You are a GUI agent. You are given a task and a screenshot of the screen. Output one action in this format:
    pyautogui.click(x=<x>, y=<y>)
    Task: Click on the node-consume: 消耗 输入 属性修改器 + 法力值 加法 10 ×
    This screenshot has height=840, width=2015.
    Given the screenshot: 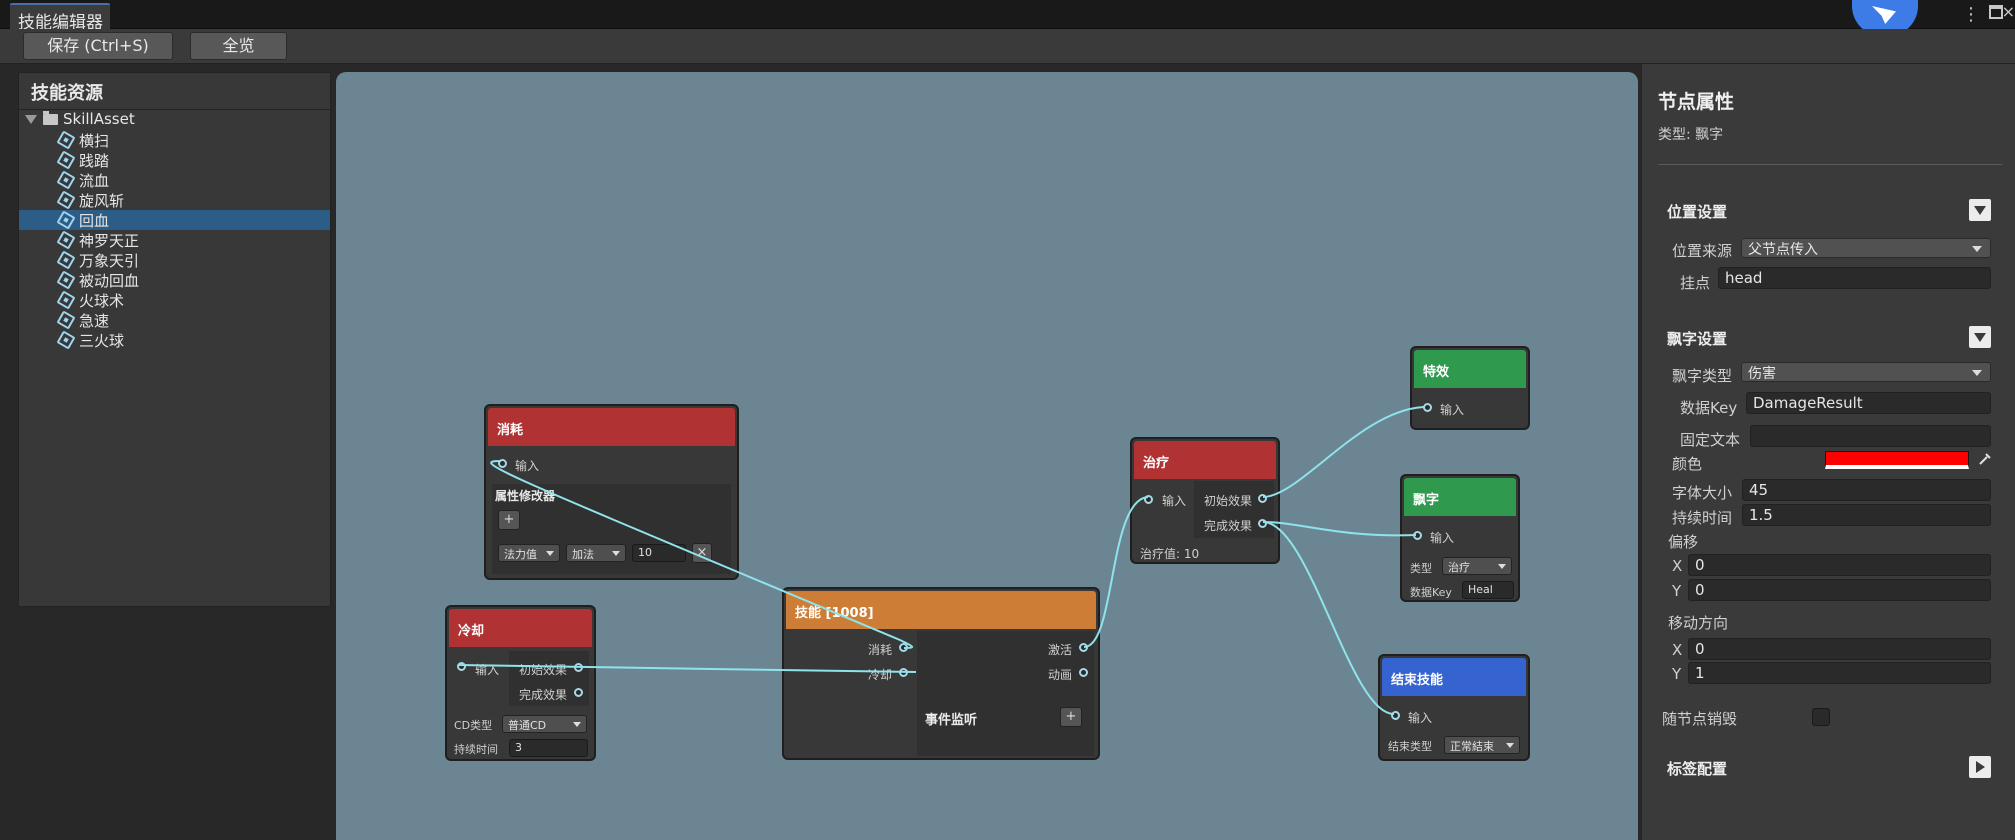 What is the action you would take?
    pyautogui.click(x=611, y=492)
    